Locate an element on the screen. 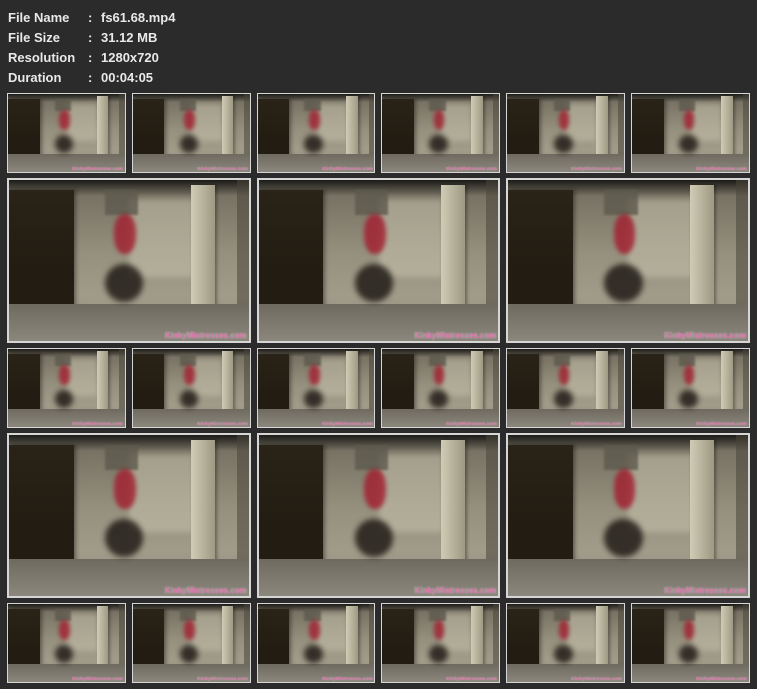 The width and height of the screenshot is (757, 689). resolution-line: Resolution:1280x720 is located at coordinates (378, 58).